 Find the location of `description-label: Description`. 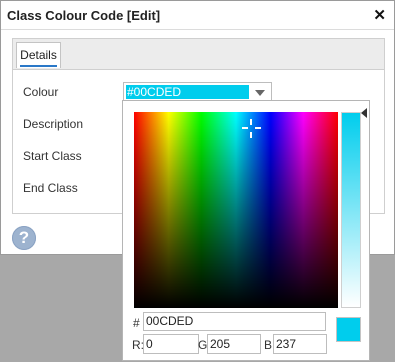

description-label: Description is located at coordinates (53, 124).